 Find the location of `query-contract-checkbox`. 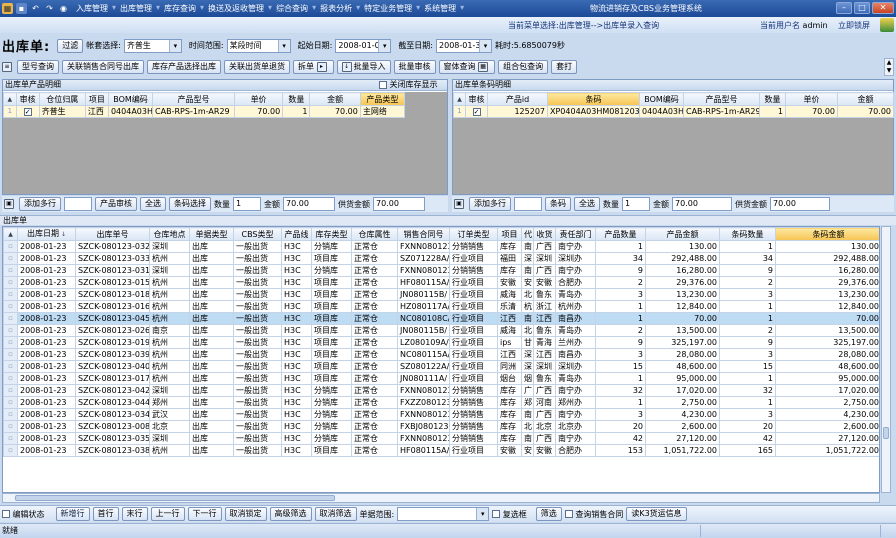

query-contract-checkbox is located at coordinates (568, 514).